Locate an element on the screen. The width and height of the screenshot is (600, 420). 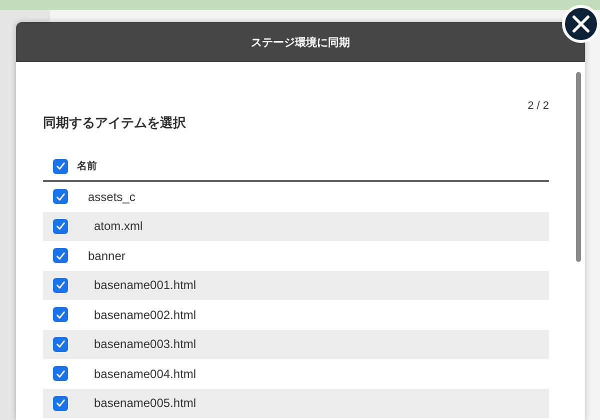
item-name: basename001.html is located at coordinates (145, 285).